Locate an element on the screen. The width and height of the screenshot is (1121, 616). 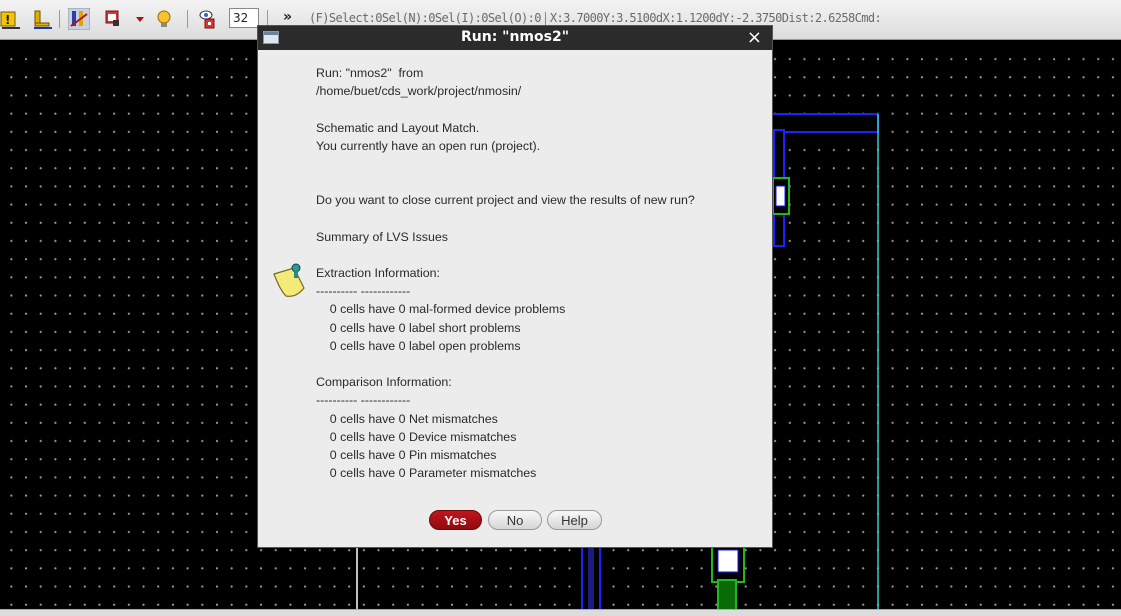
no-button: No is located at coordinates (515, 520).